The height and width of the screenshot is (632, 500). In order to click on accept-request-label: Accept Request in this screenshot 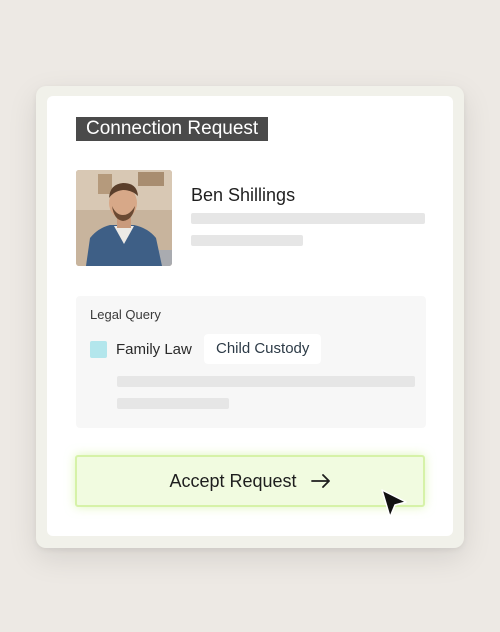, I will do `click(233, 480)`.